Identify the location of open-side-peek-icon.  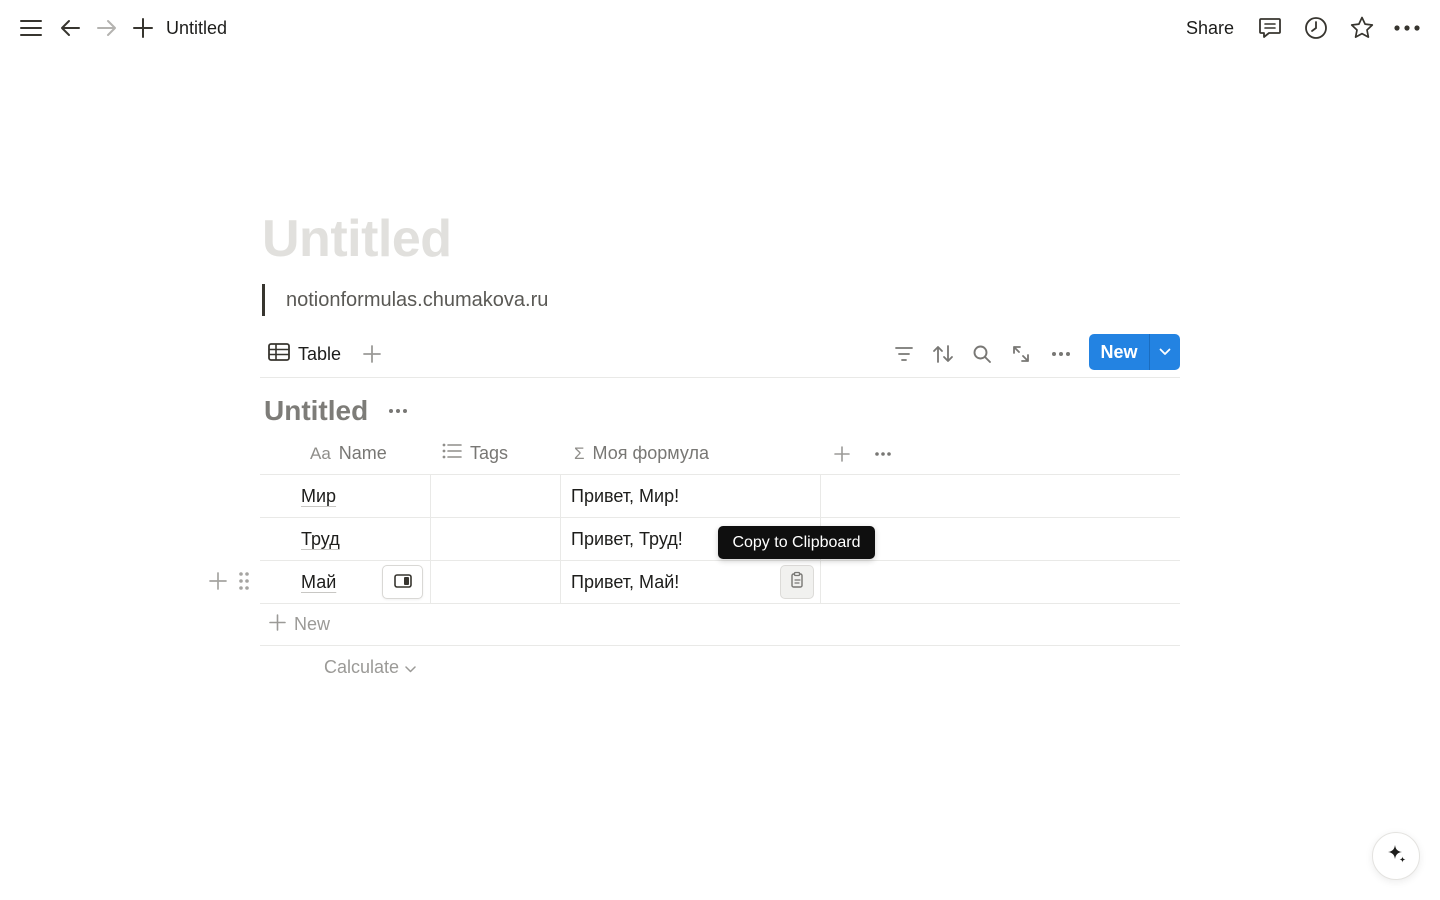
(402, 582).